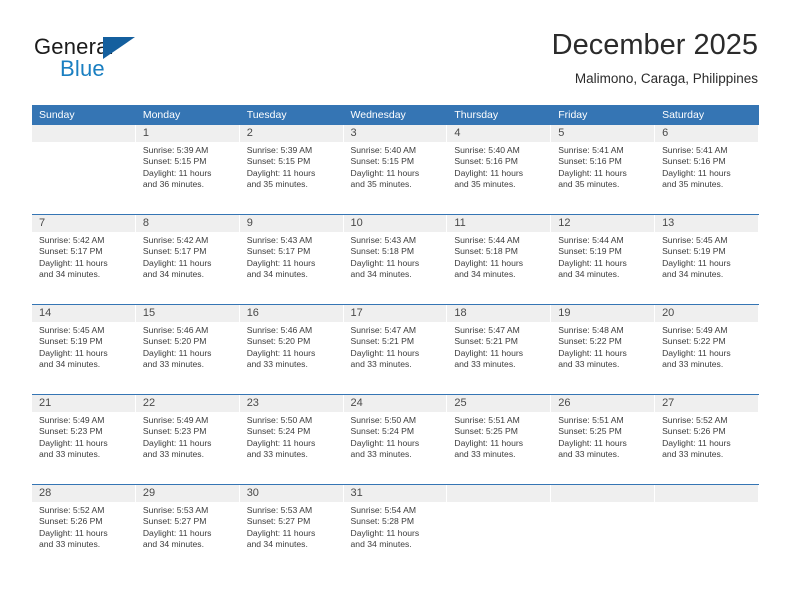 This screenshot has width=792, height=612. Describe the element at coordinates (279, 240) in the screenshot. I see `day-detail-line: Sunrise: 5:43 AM` at that location.